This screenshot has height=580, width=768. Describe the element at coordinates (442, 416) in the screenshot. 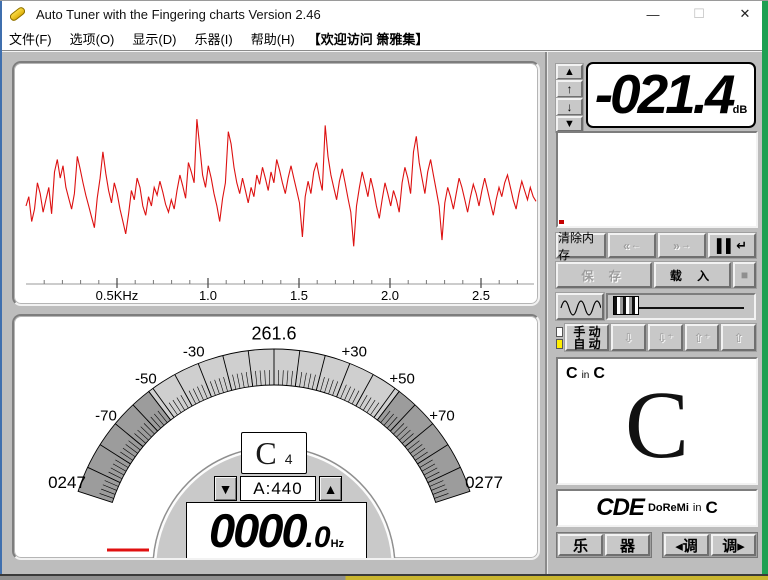

I see `gauge-scale-label: +70` at that location.